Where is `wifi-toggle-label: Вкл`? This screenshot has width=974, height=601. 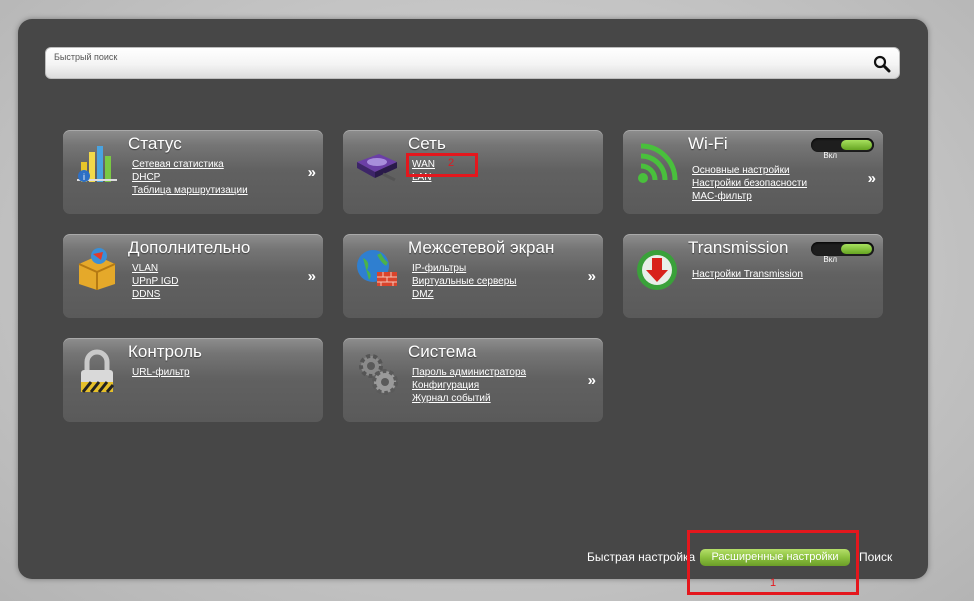
wifi-toggle-label: Вкл is located at coordinates (830, 155).